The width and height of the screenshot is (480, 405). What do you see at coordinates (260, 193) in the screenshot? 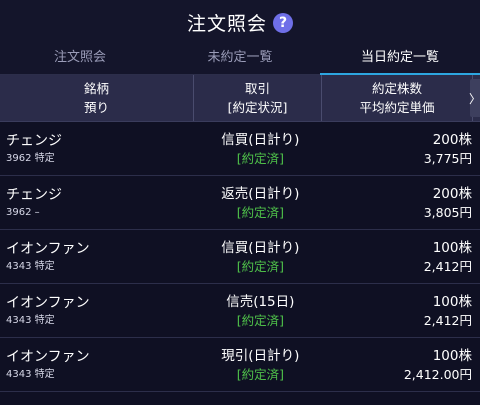
I see `trade-type: 返売(日計り)` at bounding box center [260, 193].